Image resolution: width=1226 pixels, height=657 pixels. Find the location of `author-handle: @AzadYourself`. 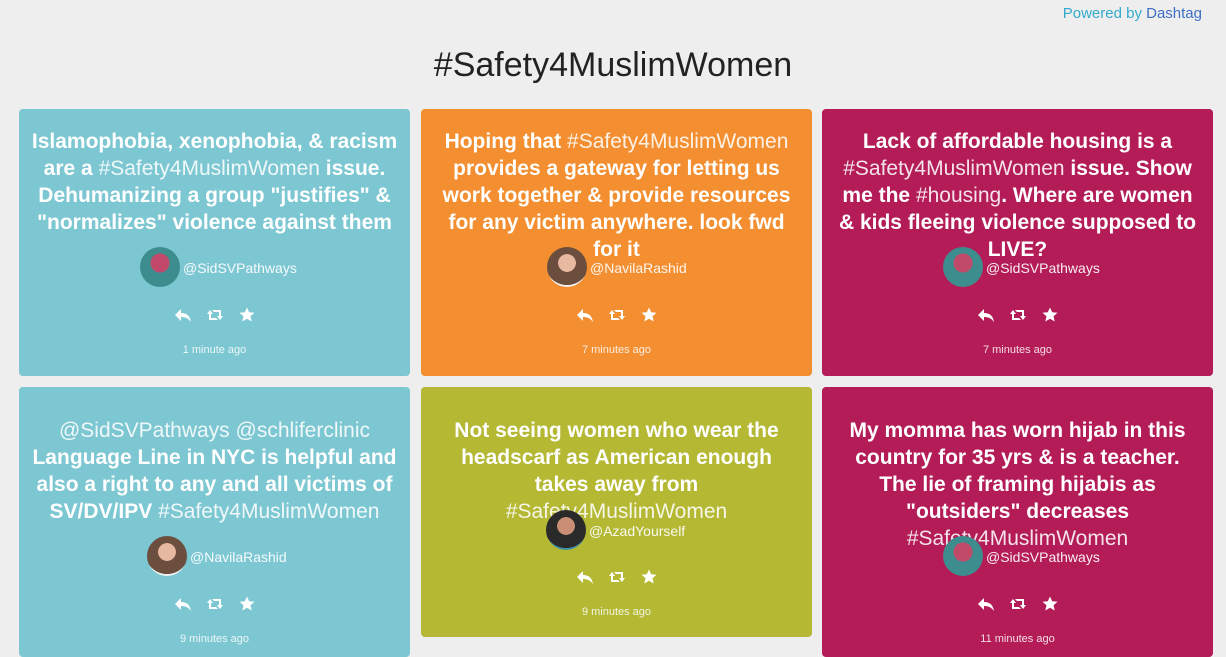

author-handle: @AzadYourself is located at coordinates (637, 531).